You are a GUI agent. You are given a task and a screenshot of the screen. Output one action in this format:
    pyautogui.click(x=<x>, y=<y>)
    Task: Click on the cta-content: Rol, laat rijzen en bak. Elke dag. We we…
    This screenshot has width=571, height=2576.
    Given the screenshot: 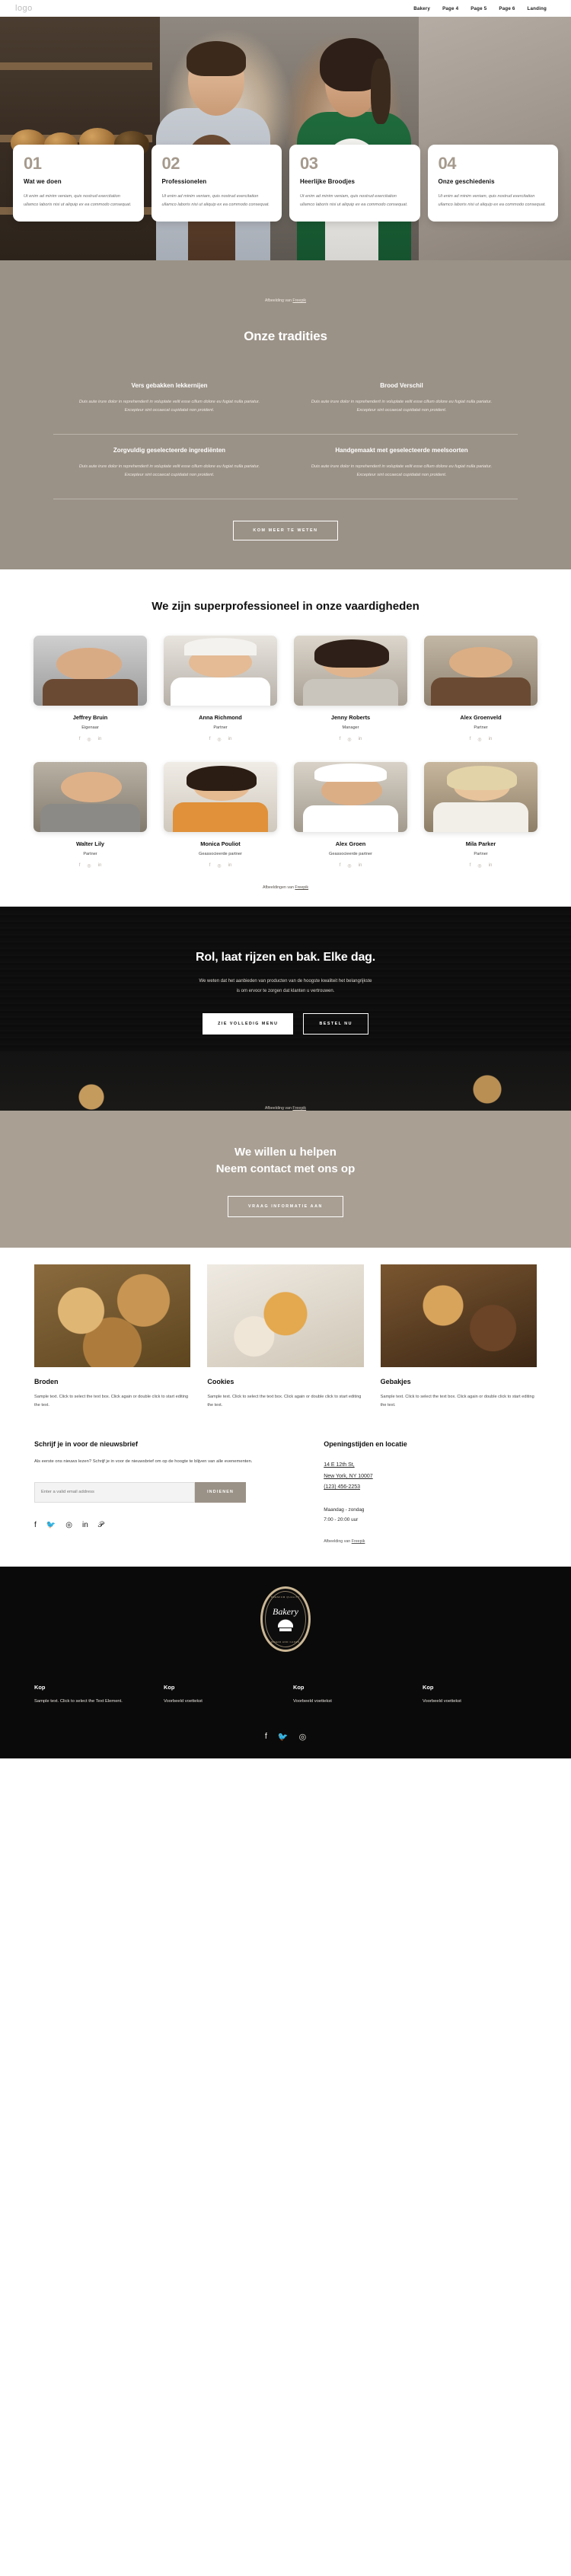 What is the action you would take?
    pyautogui.click(x=285, y=993)
    